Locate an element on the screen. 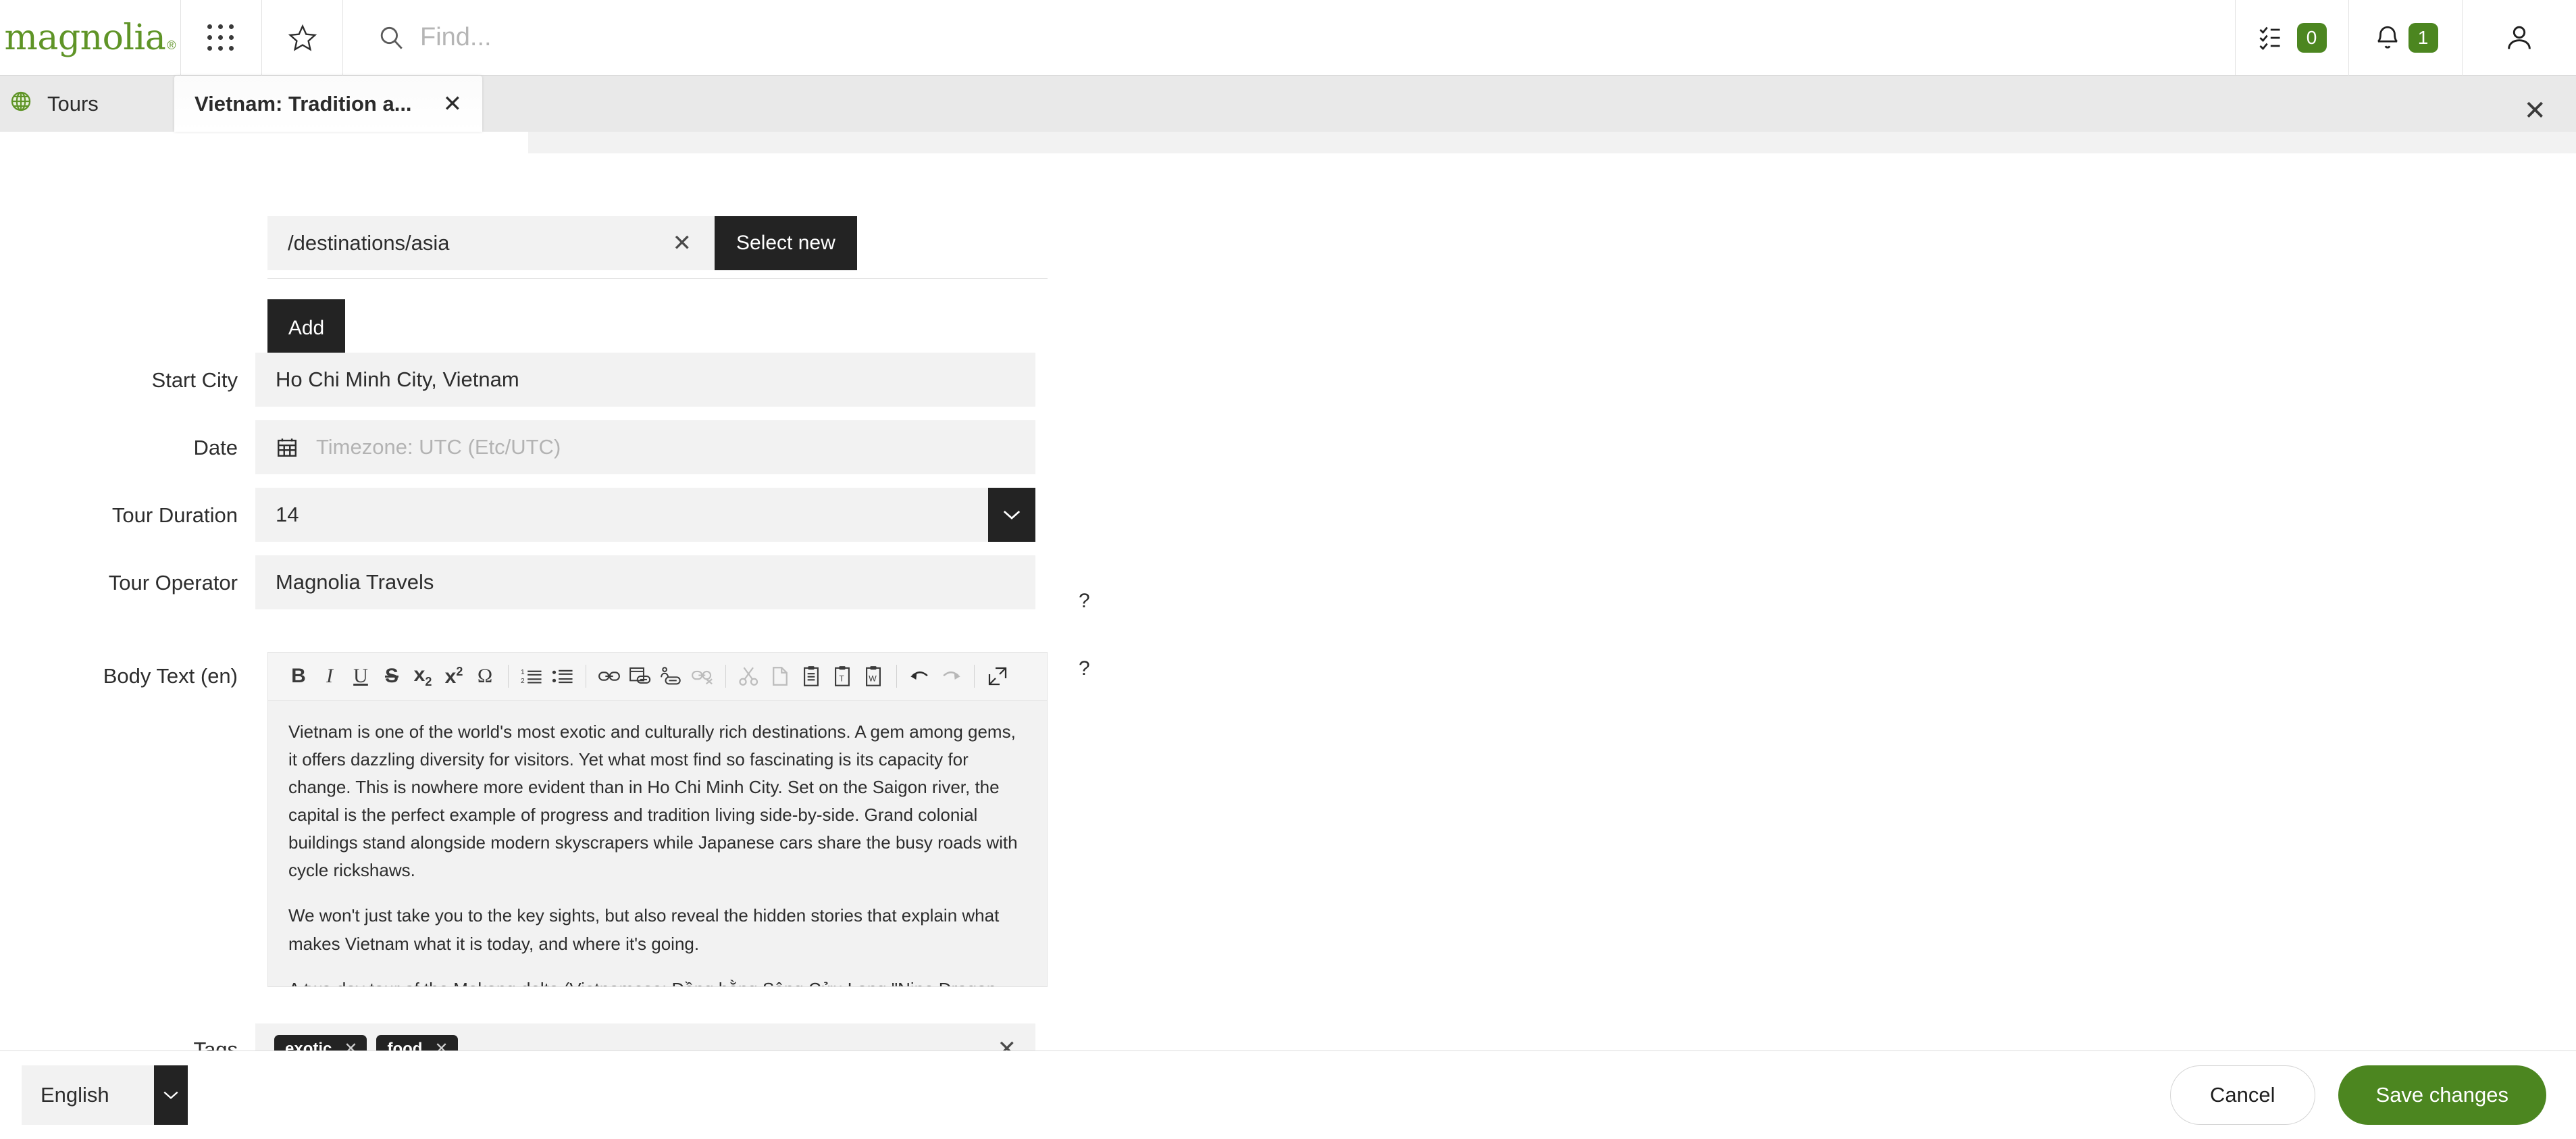 The width and height of the screenshot is (2576, 1139). paste-icon is located at coordinates (812, 676).